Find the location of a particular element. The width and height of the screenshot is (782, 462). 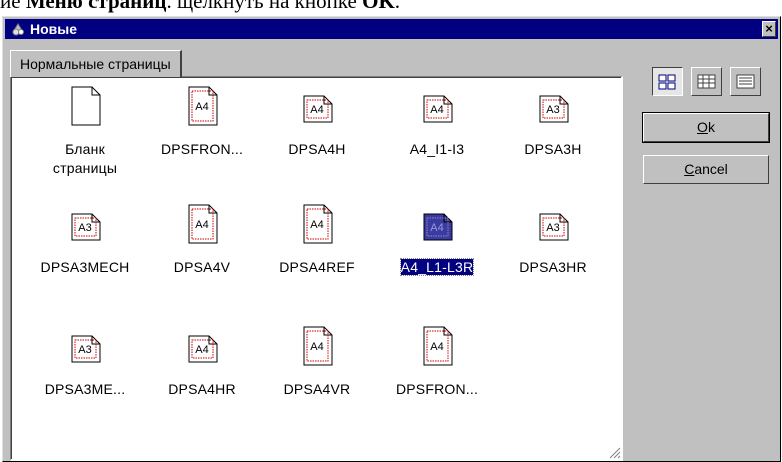

page-template-label: A4_I1-I3 is located at coordinates (437, 149).